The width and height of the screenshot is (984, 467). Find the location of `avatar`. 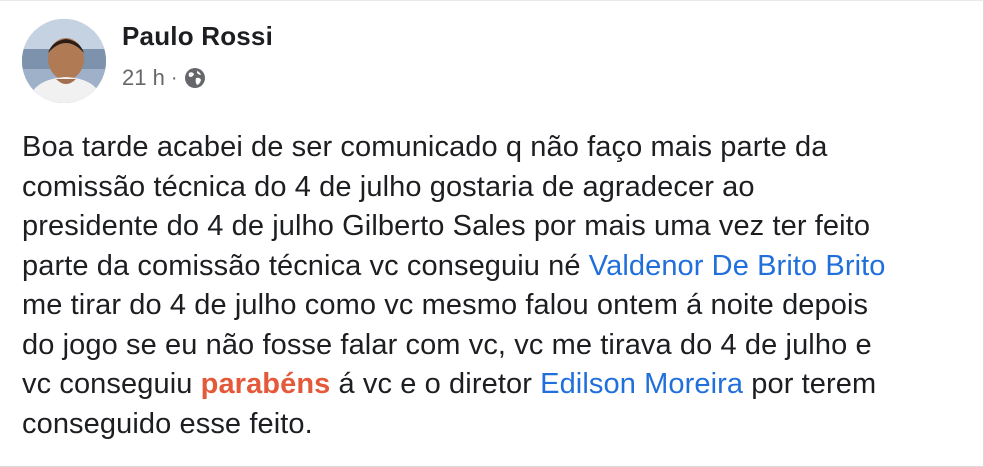

avatar is located at coordinates (64, 61).